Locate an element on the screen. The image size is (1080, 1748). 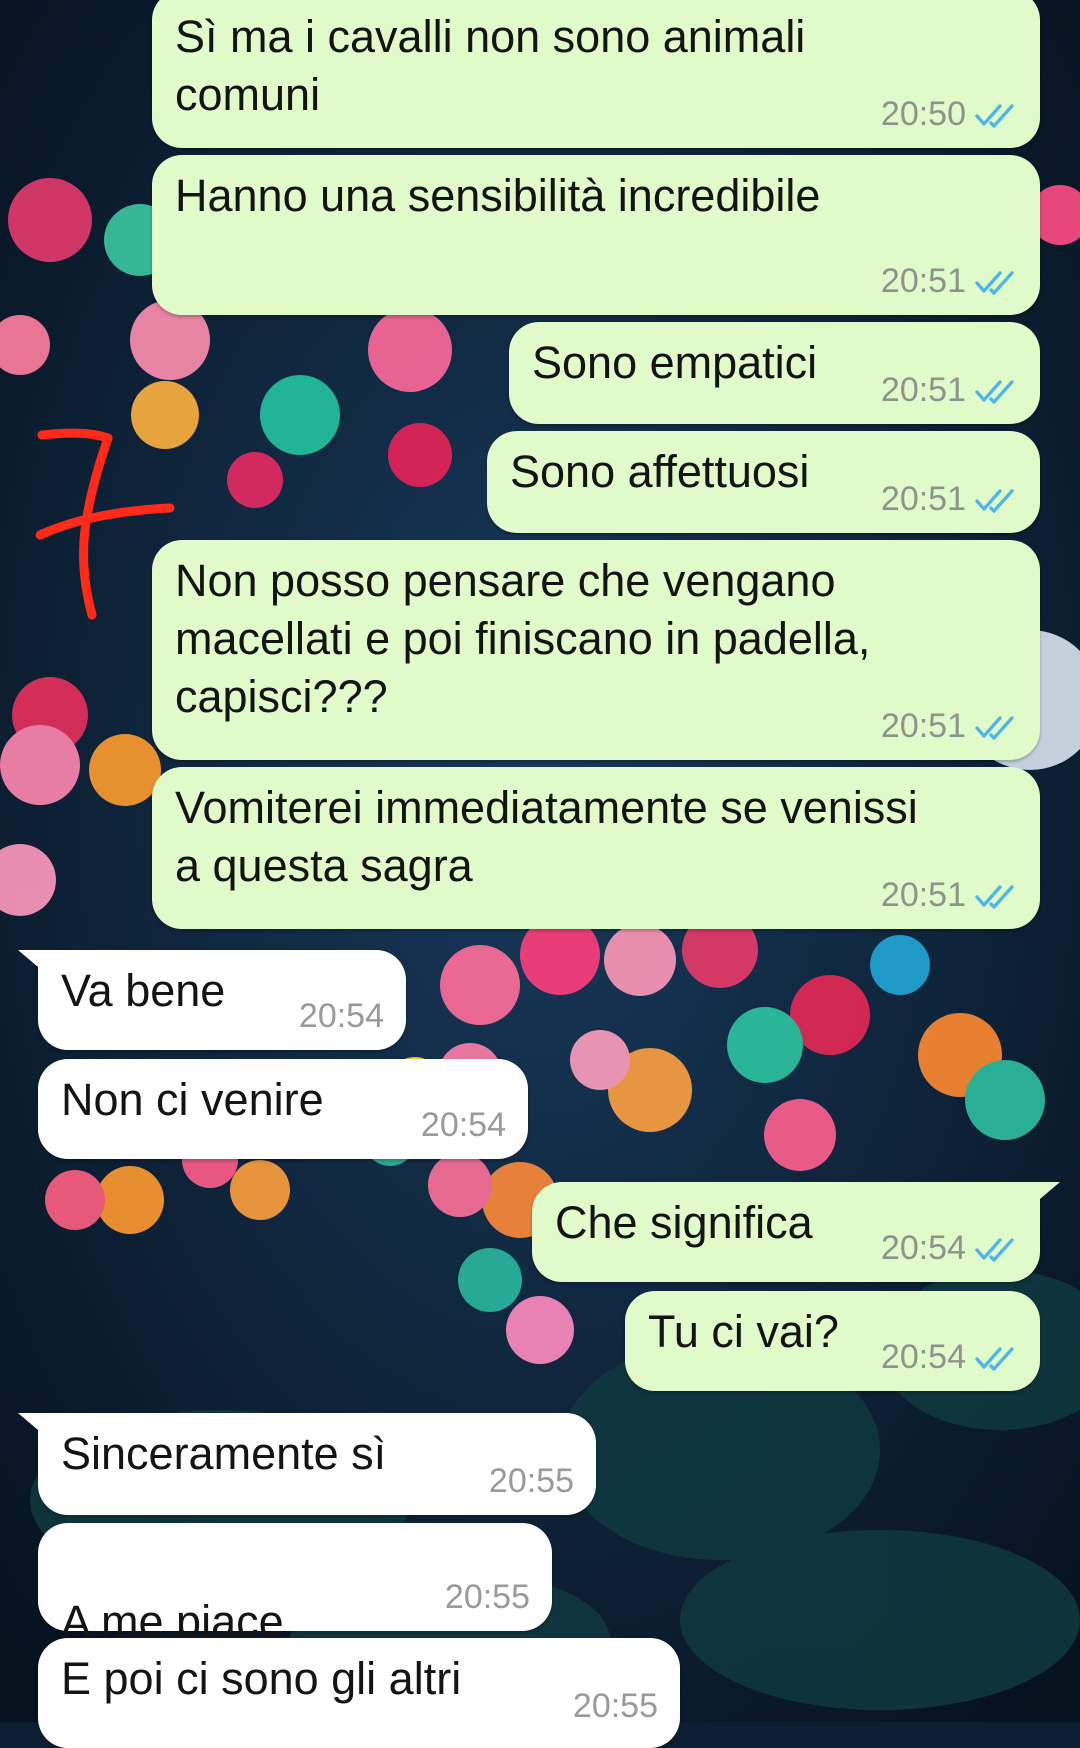
message-text: Va bene is located at coordinates (143, 990).